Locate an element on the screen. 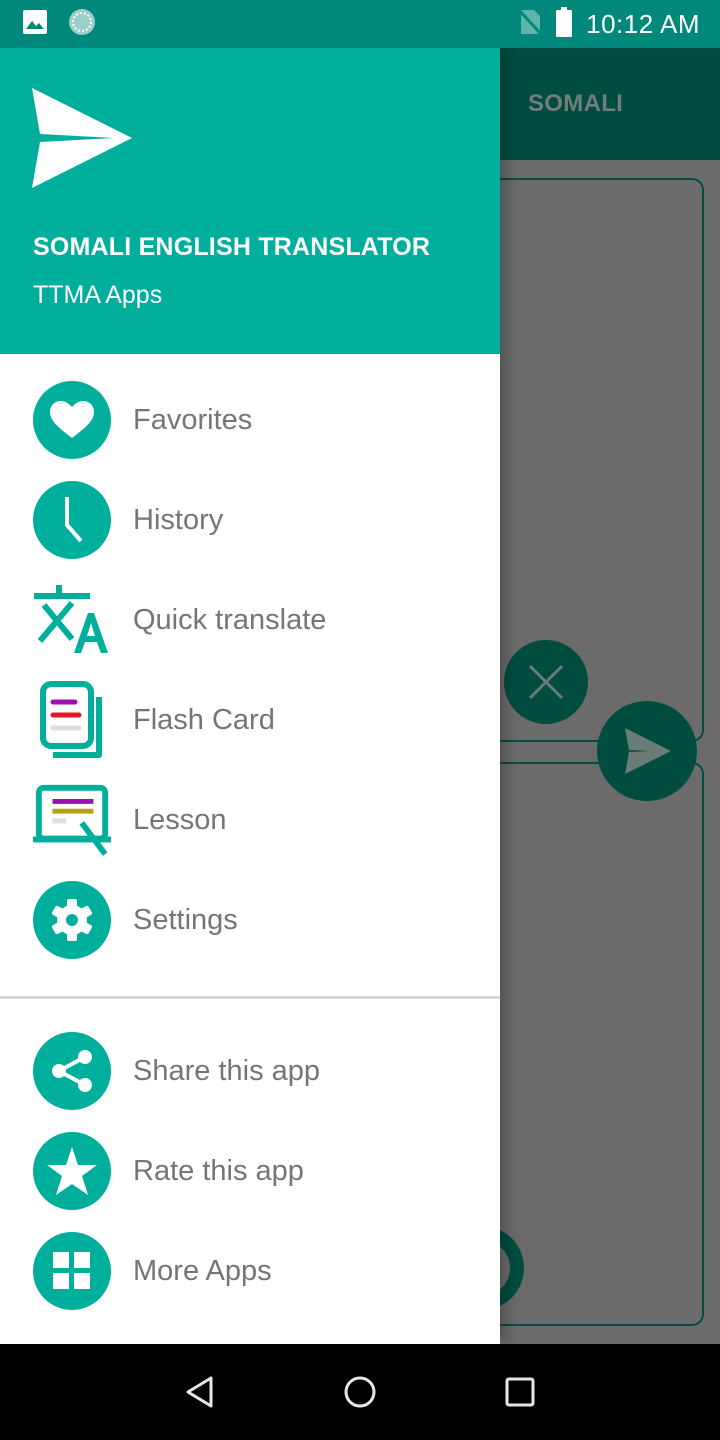 This screenshot has width=720, height=1440. navigation-bar is located at coordinates (360, 1392).